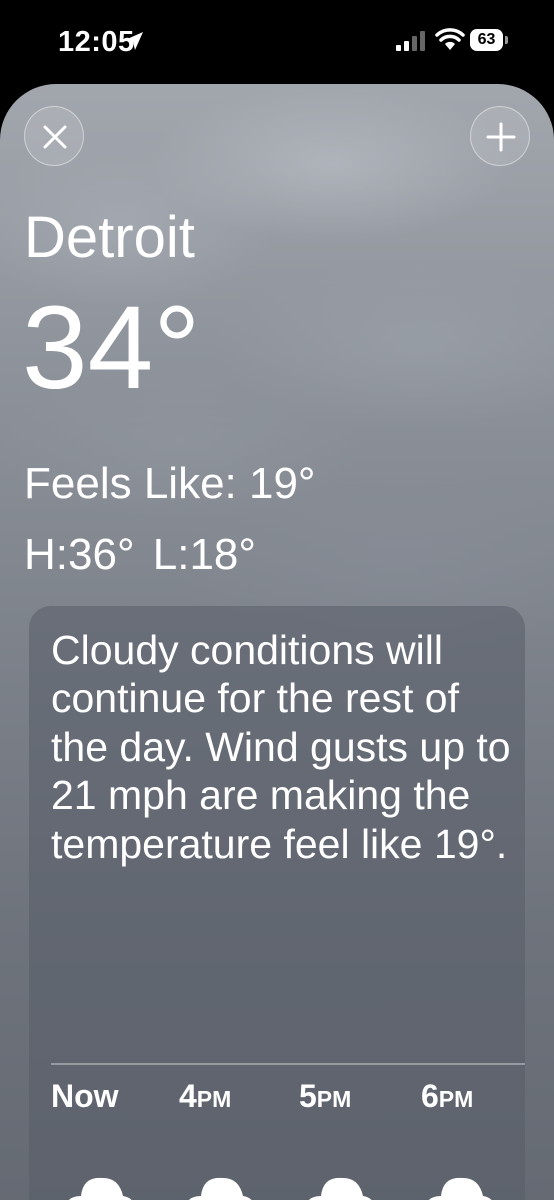 This screenshot has height=1200, width=554. I want to click on plus-icon, so click(501, 137).